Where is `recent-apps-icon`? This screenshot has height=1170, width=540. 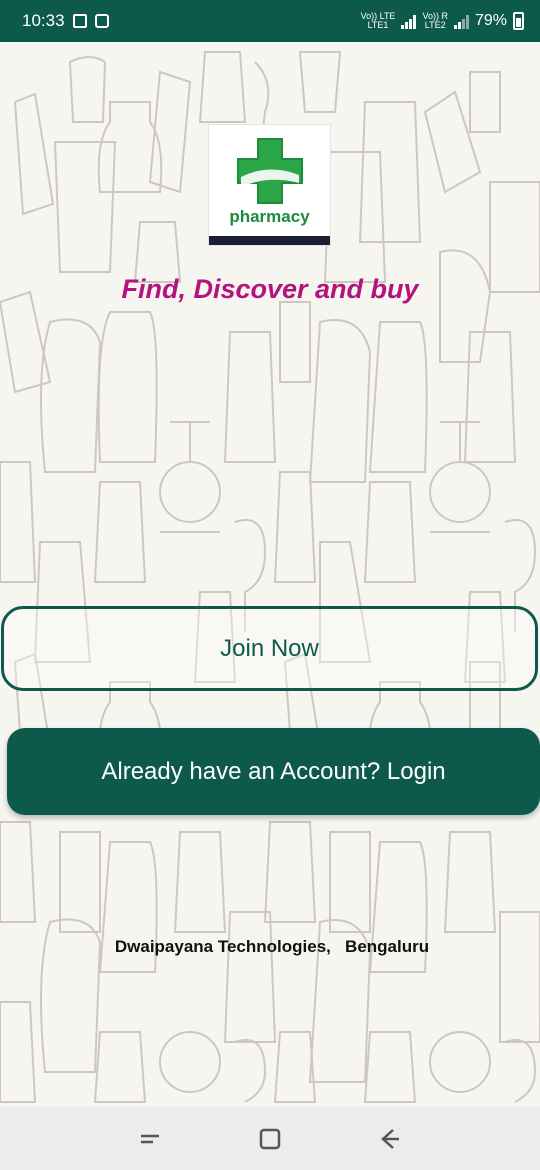 recent-apps-icon is located at coordinates (150, 1139).